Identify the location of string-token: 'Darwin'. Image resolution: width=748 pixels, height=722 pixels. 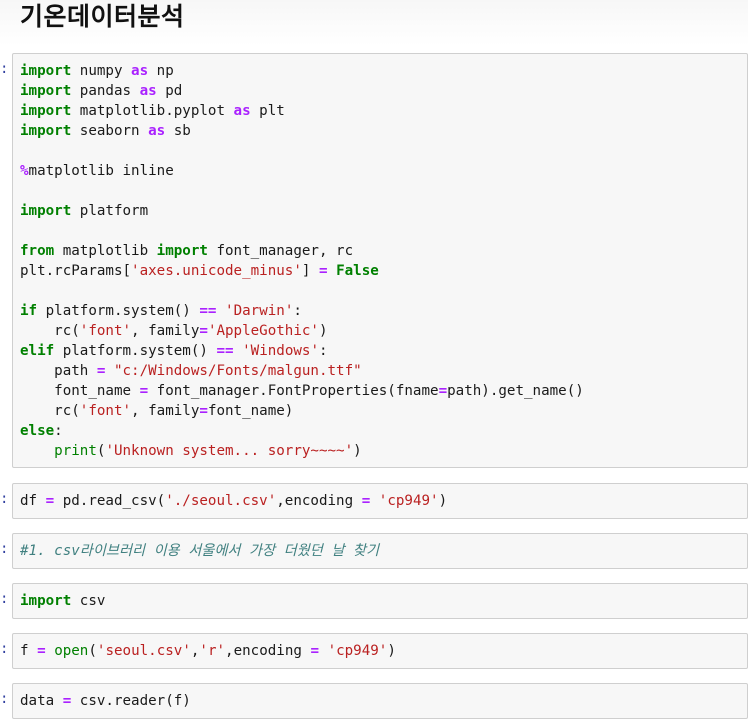
(259, 311).